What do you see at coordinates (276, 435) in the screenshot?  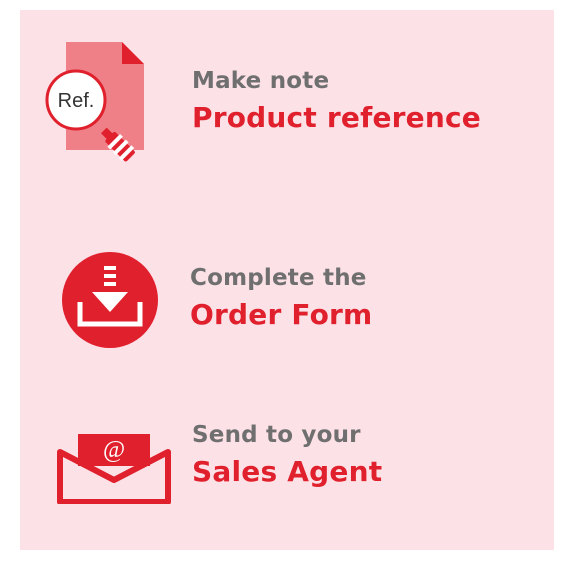 I see `step-title: Send to your` at bounding box center [276, 435].